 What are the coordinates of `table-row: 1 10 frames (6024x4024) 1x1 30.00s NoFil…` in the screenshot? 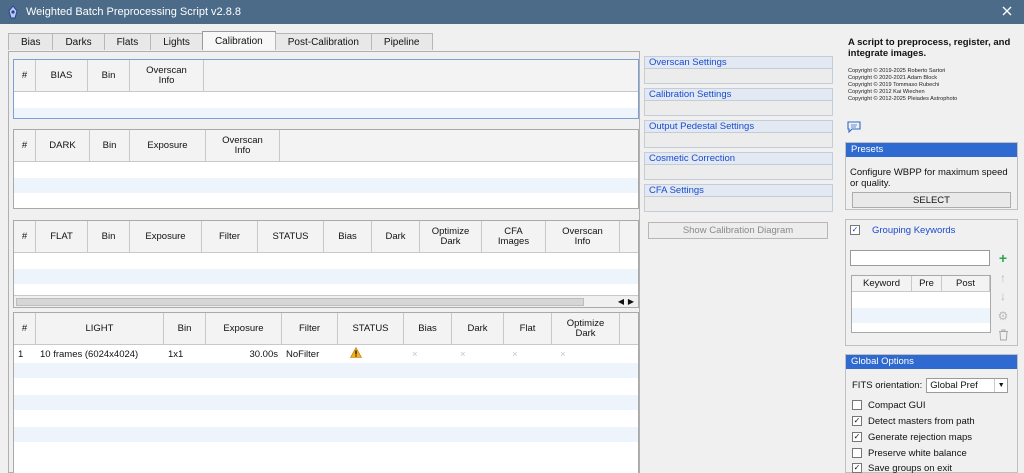 It's located at (326, 354).